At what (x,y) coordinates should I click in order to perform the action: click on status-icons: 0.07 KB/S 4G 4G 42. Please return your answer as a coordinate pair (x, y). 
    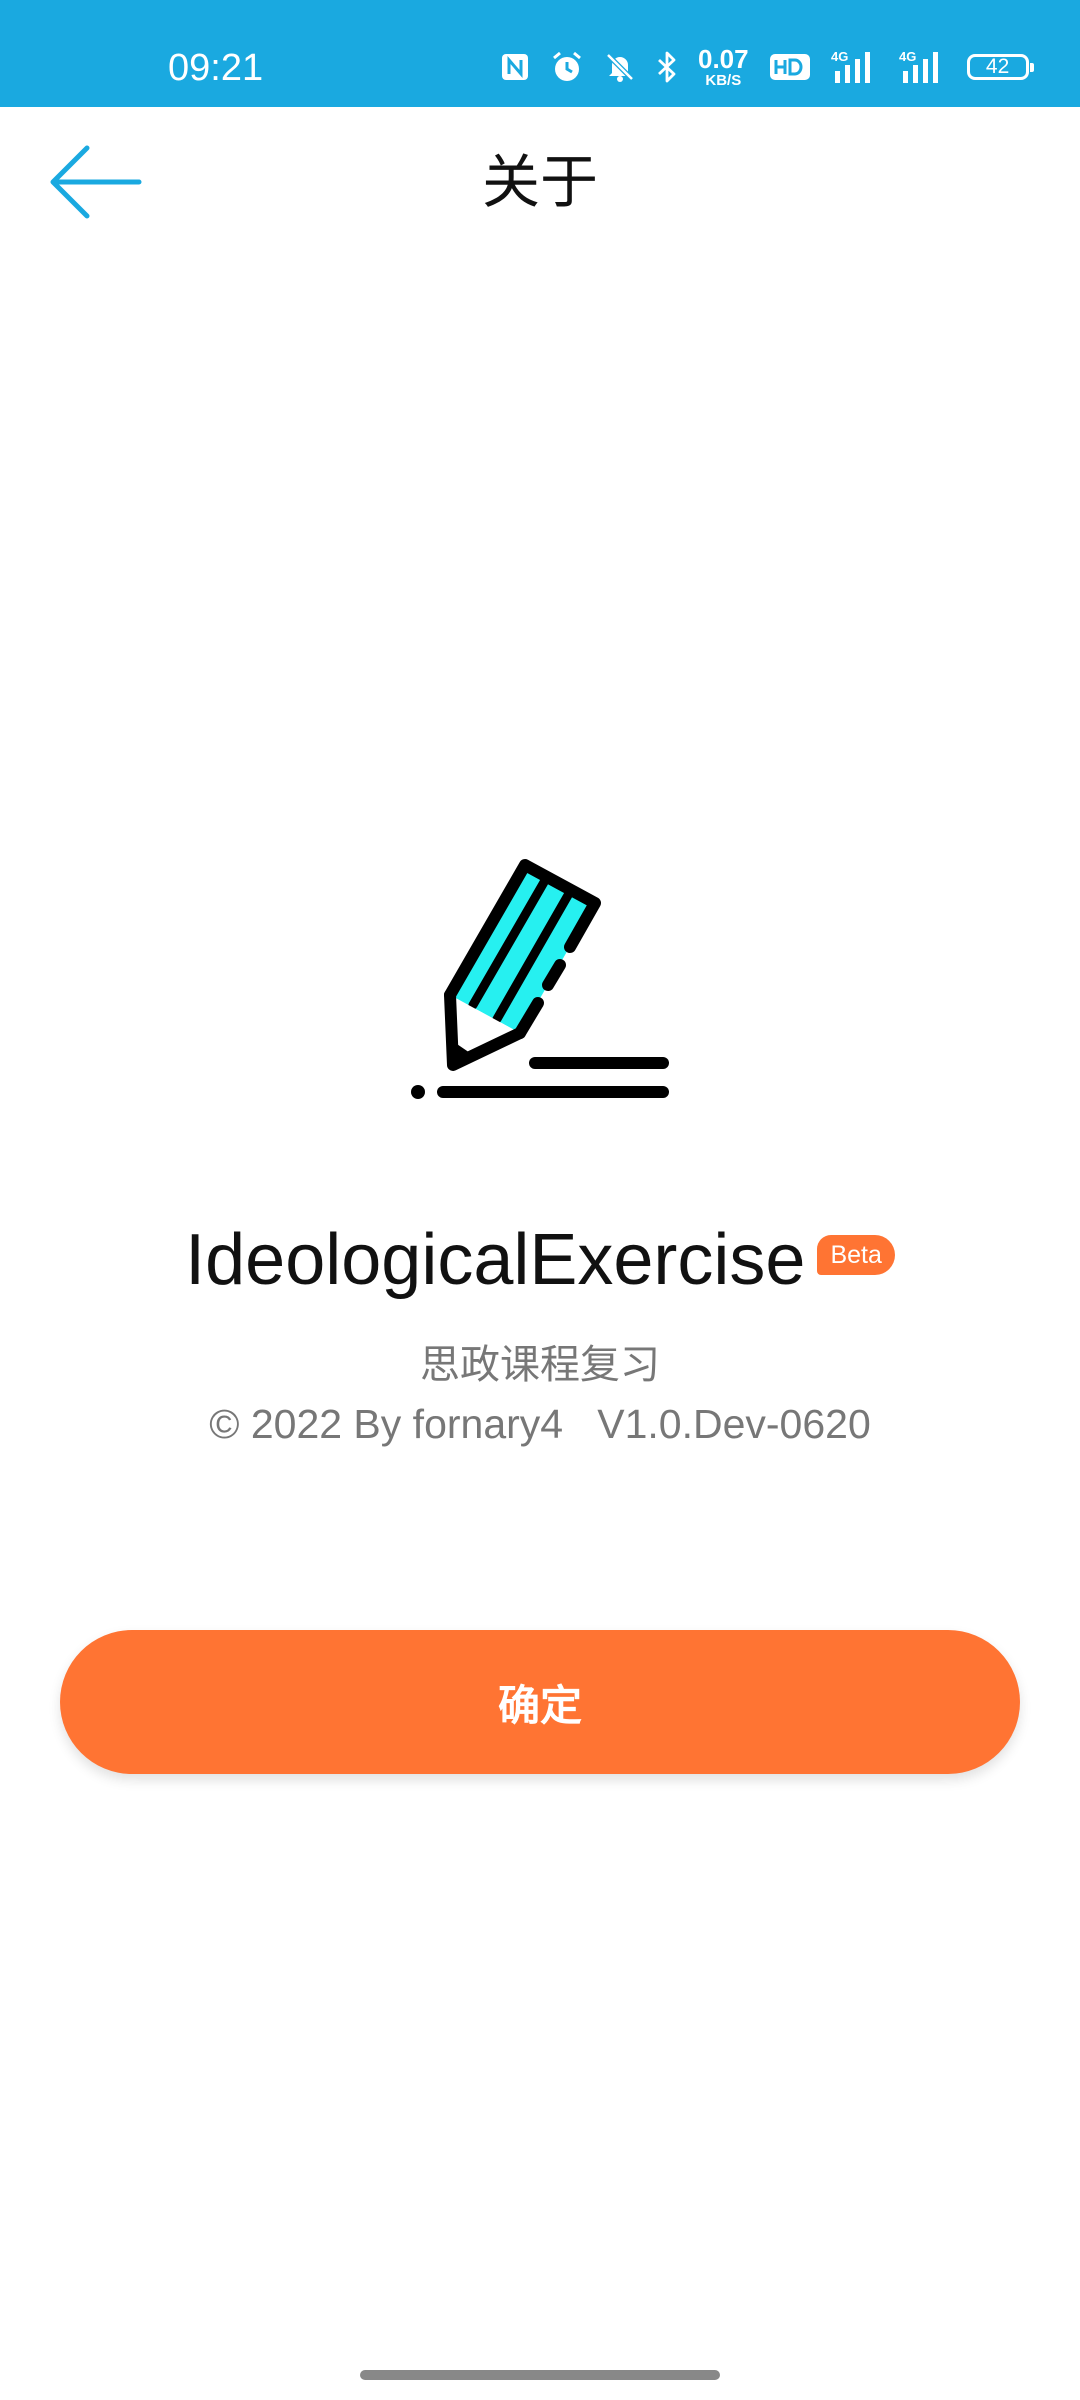
    Looking at the image, I should click on (767, 67).